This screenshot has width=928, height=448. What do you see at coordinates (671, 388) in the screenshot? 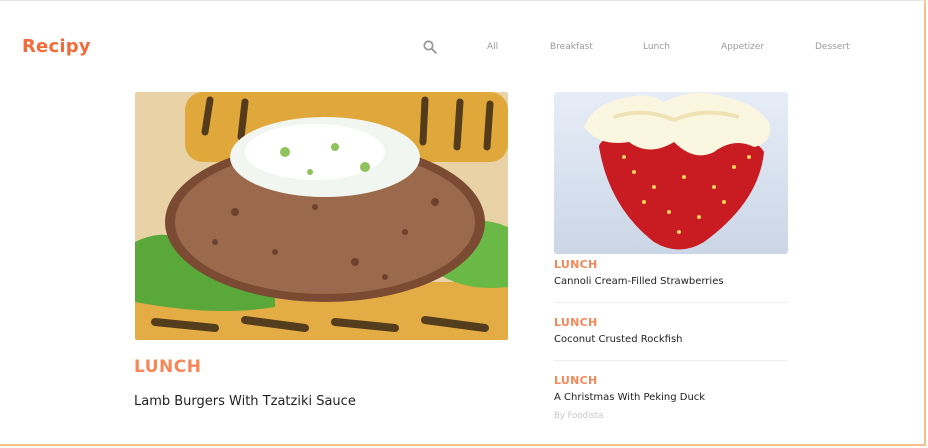
I see `sidebar-item: LUNCH A Christmas With Peking Duck` at bounding box center [671, 388].